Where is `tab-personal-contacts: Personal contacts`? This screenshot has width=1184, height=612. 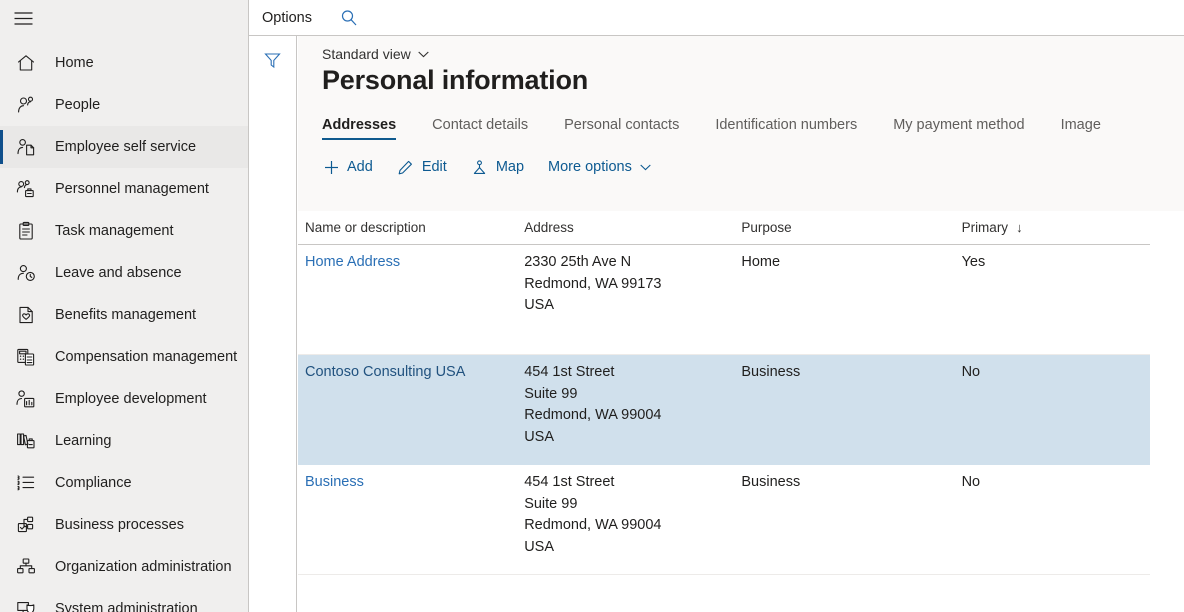
tab-personal-contacts: Personal contacts is located at coordinates (621, 128).